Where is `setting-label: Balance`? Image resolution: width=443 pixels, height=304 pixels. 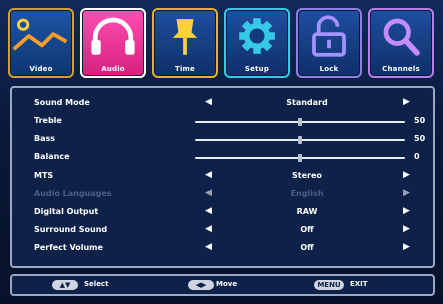
setting-label: Balance is located at coordinates (52, 156).